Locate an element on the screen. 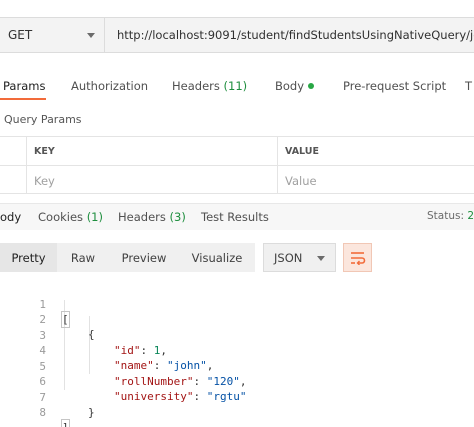 The image size is (474, 427). tab-headers: Headers (11) is located at coordinates (209, 86).